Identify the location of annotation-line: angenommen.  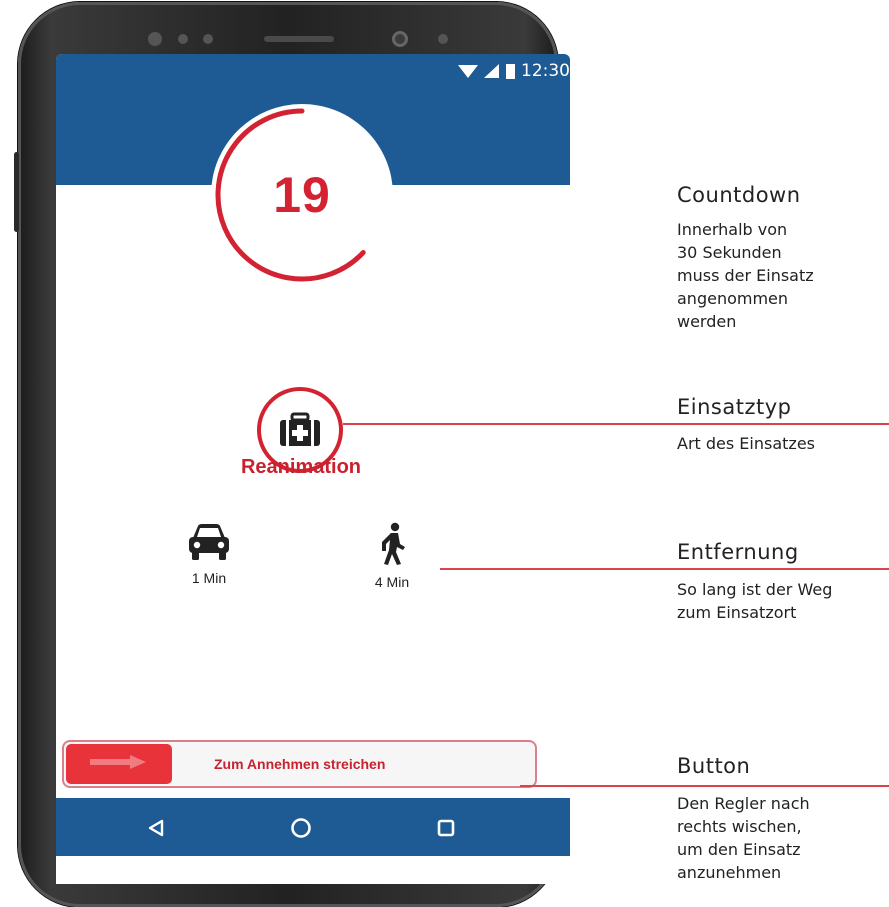
(733, 298).